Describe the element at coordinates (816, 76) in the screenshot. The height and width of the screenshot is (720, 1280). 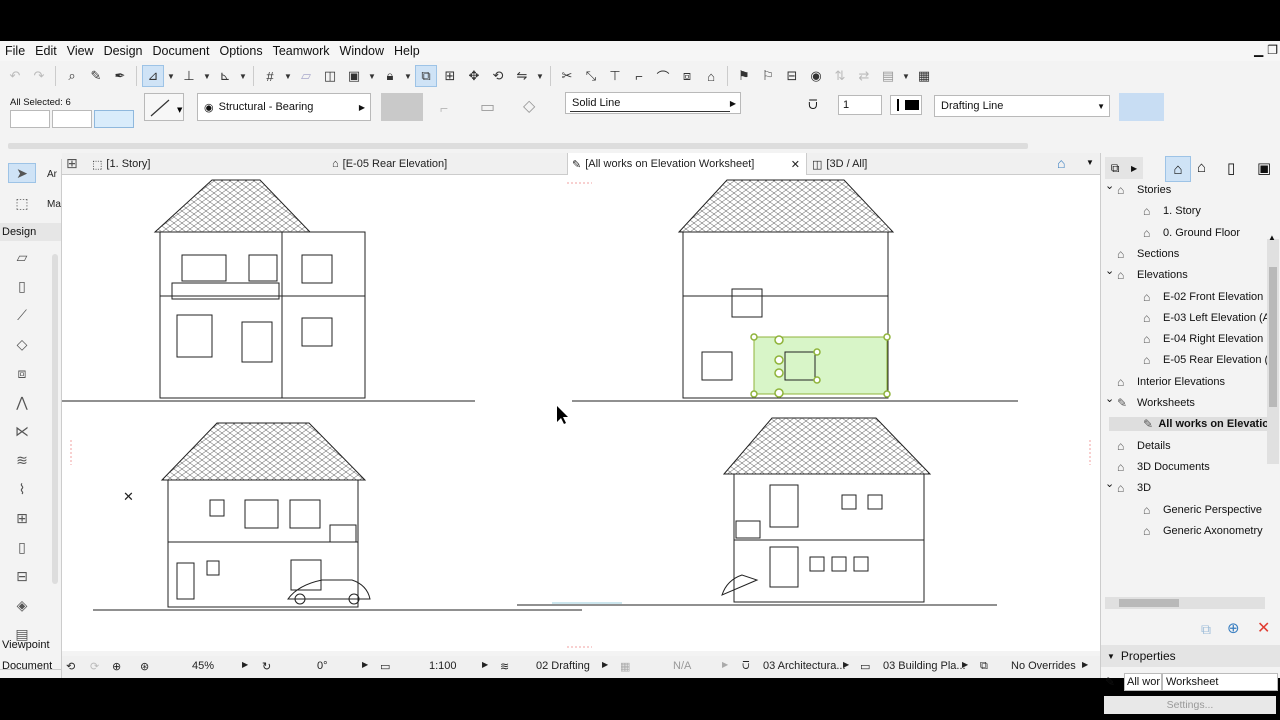
I see `render-icon: ◉` at that location.